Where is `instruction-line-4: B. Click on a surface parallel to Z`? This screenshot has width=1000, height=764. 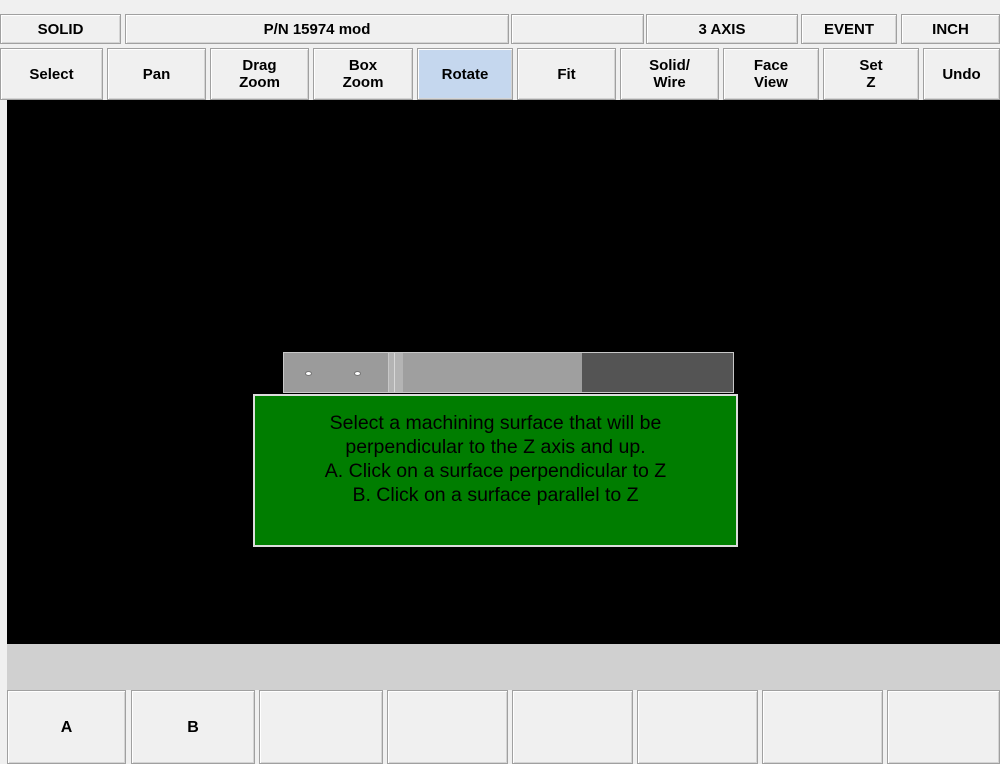
instruction-line-4: B. Click on a surface parallel to Z is located at coordinates (495, 495).